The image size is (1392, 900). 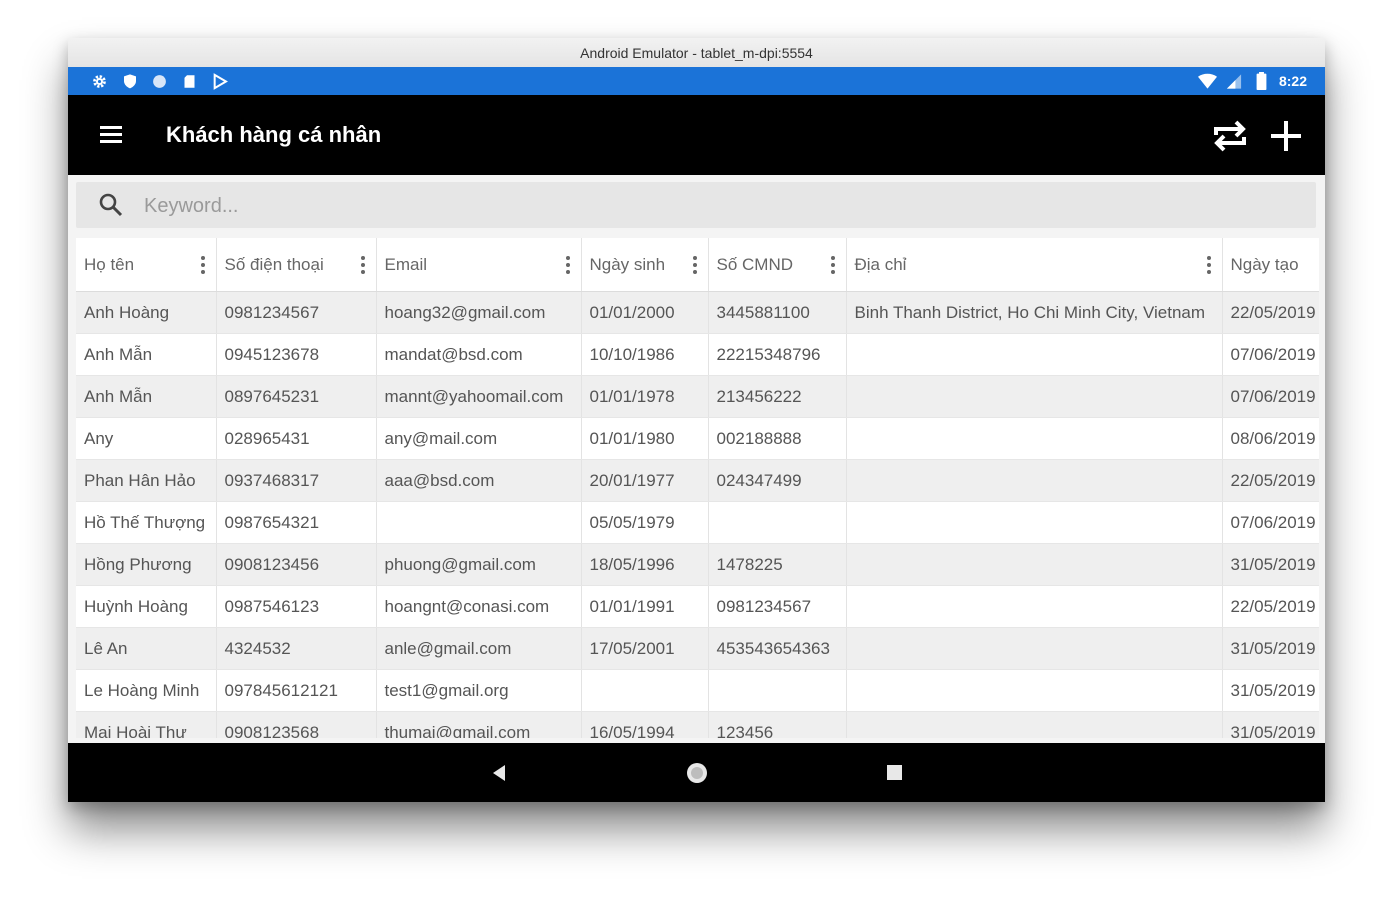 What do you see at coordinates (1286, 136) in the screenshot?
I see `add-icon` at bounding box center [1286, 136].